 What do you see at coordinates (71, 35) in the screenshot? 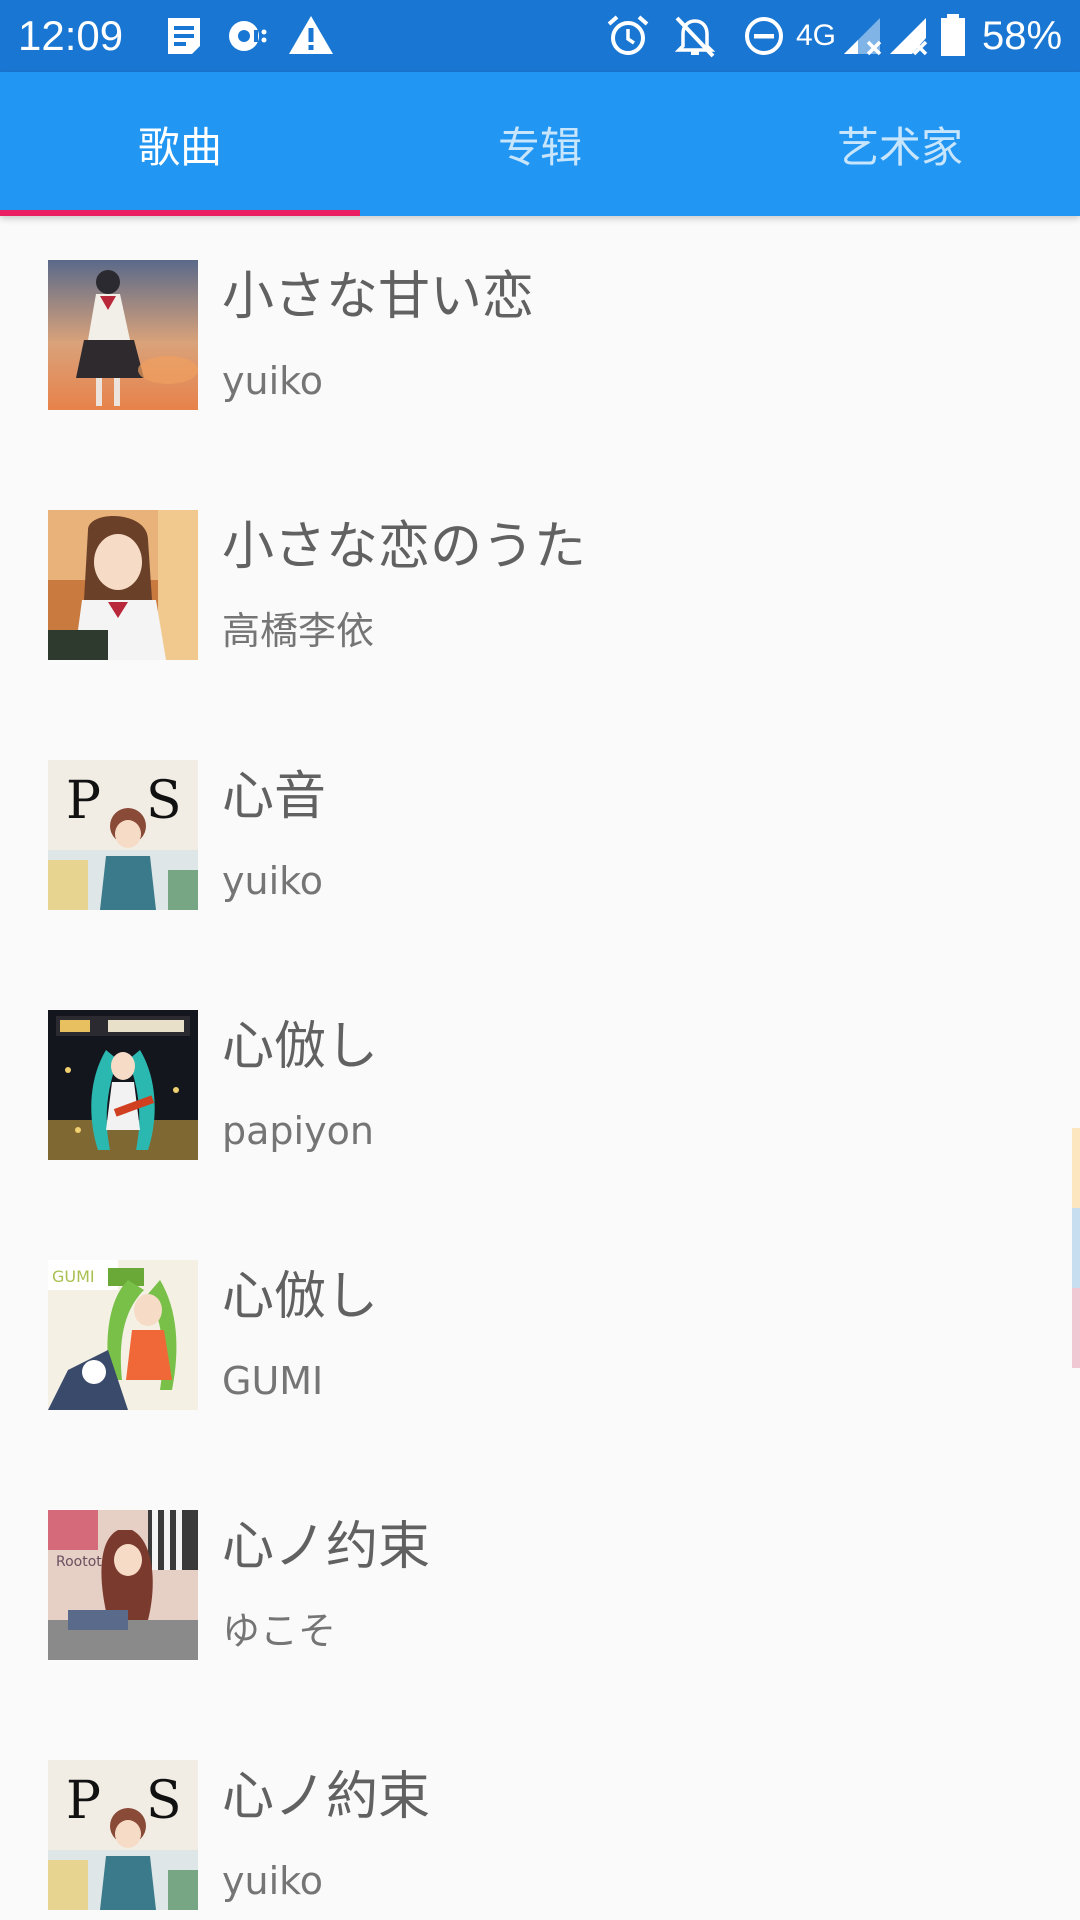
I see `status-time: 12:09` at bounding box center [71, 35].